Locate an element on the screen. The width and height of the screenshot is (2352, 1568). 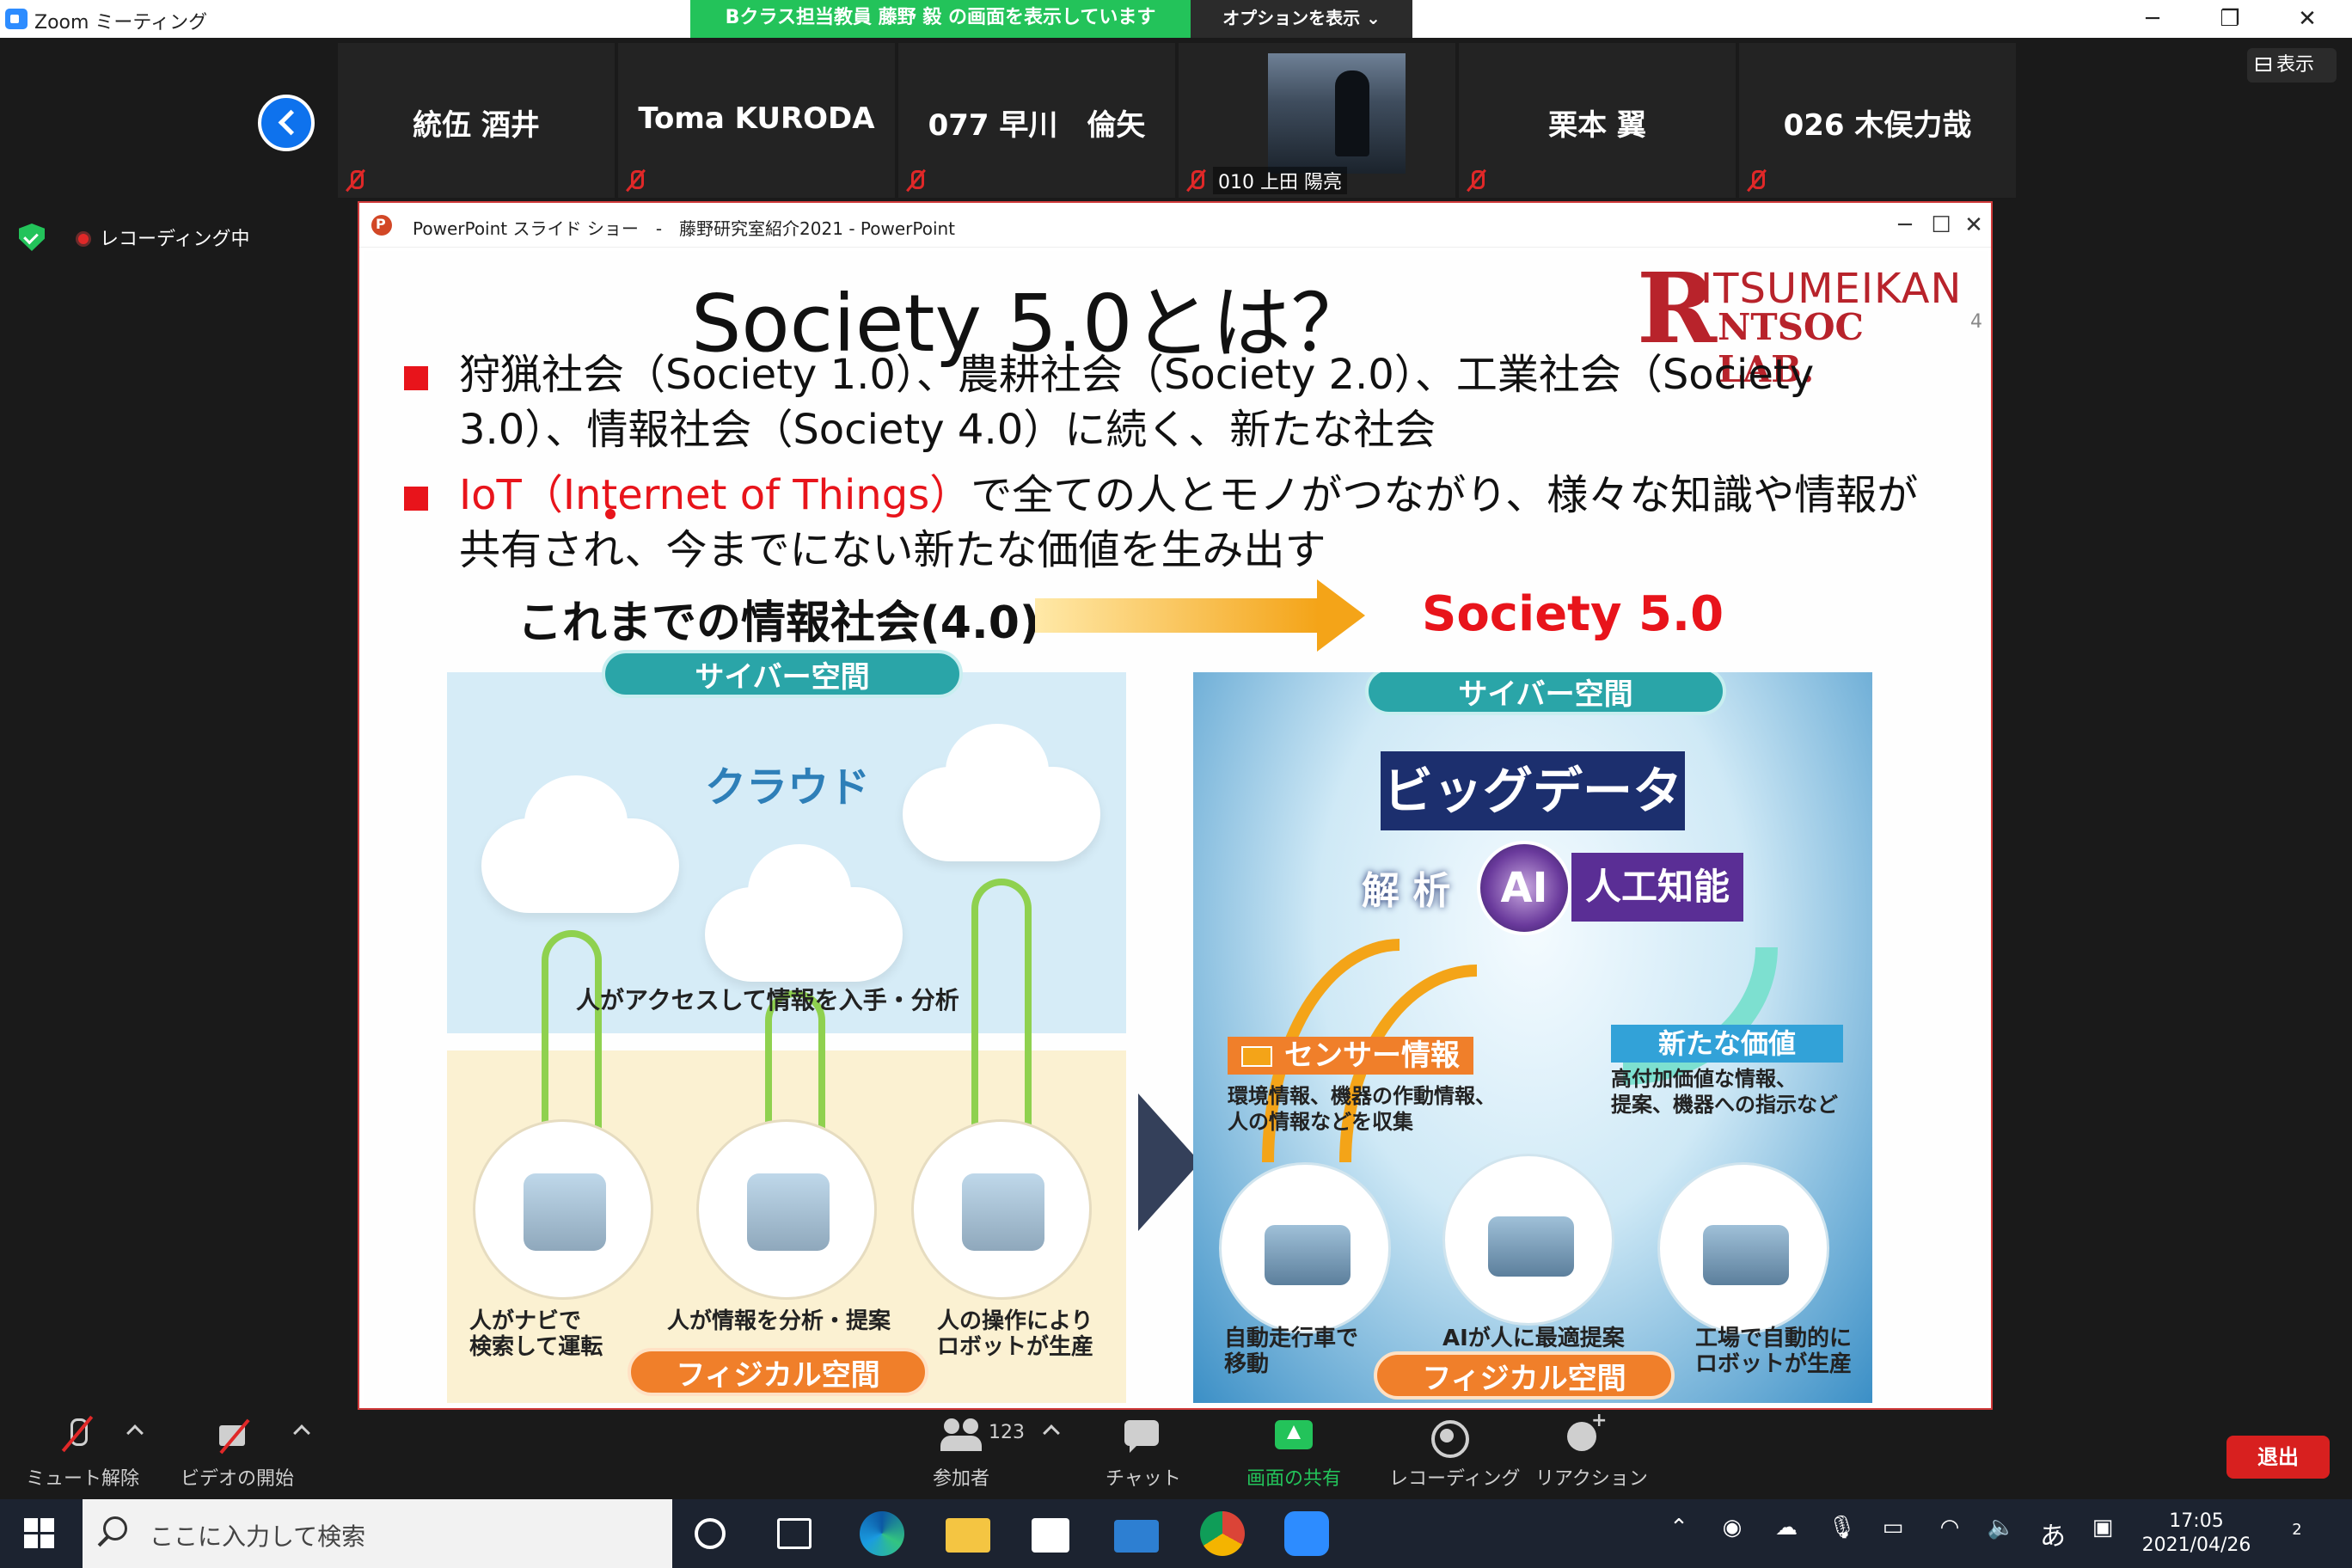
task-view-icon is located at coordinates (794, 1533).